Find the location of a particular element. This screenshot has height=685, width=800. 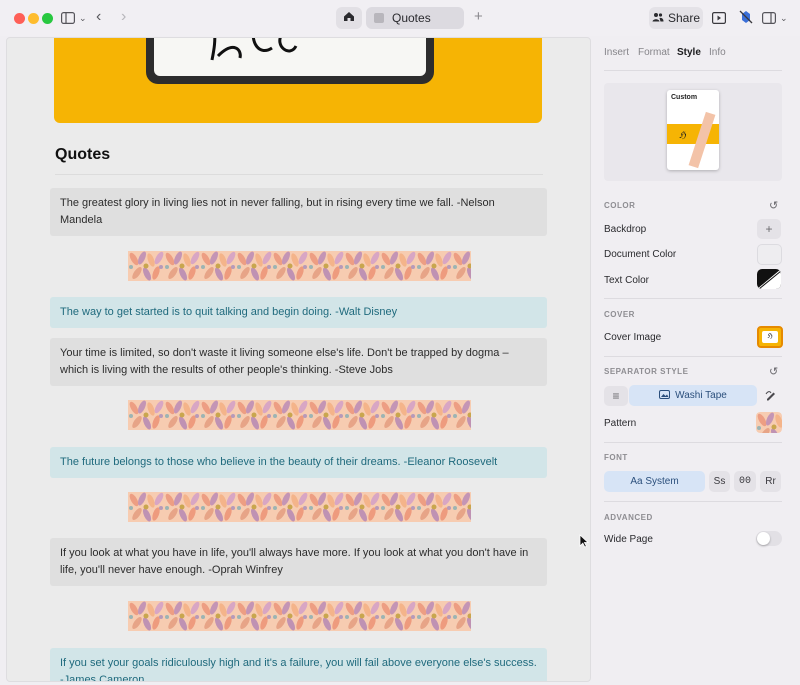

cover-image is located at coordinates (298, 80).